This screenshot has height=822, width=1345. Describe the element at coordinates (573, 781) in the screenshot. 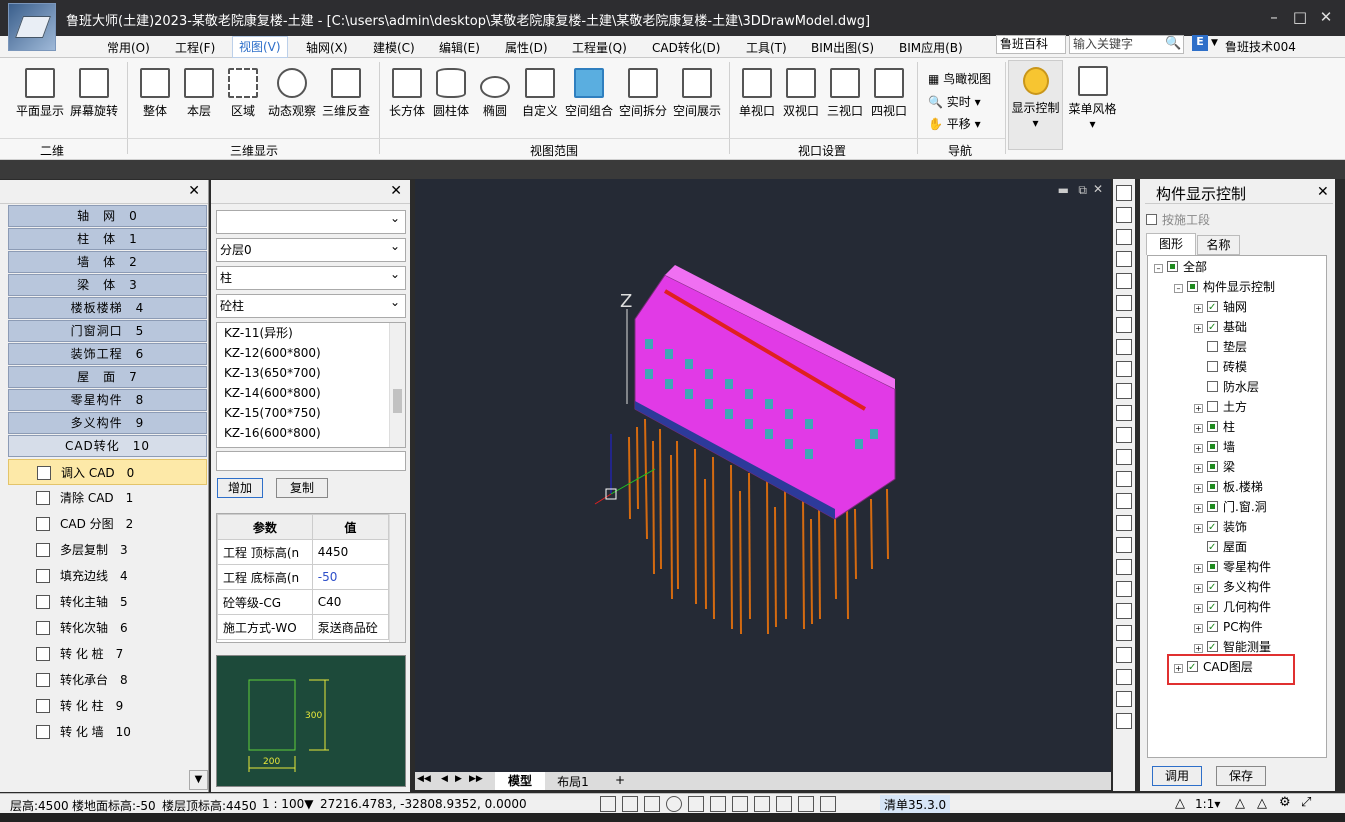

I see `tab-layout1: 布局1` at that location.